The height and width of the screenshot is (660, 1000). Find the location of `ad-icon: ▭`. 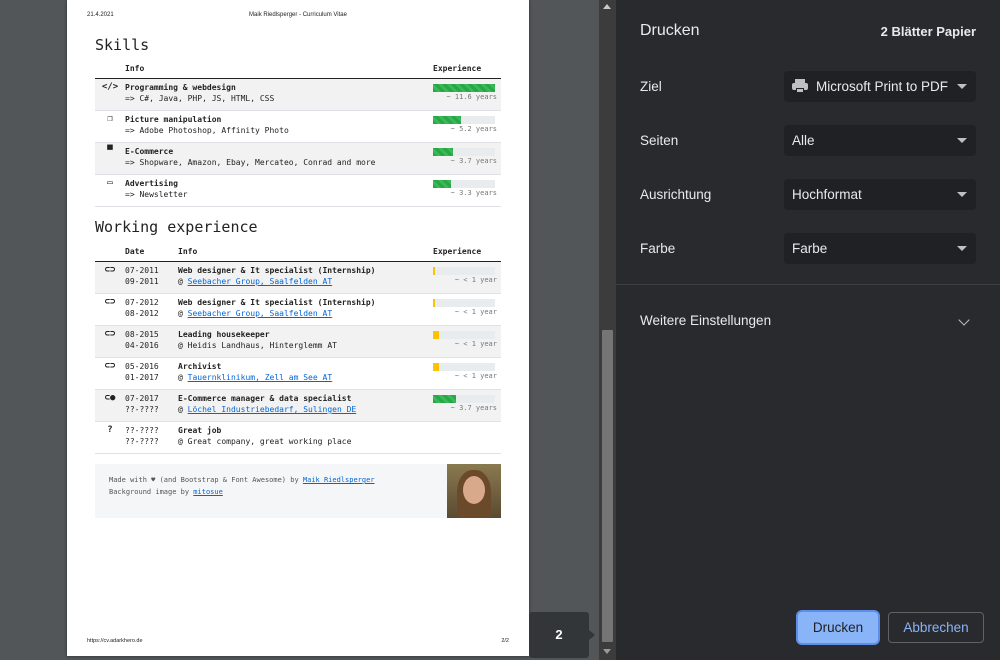

ad-icon: ▭ is located at coordinates (110, 183).